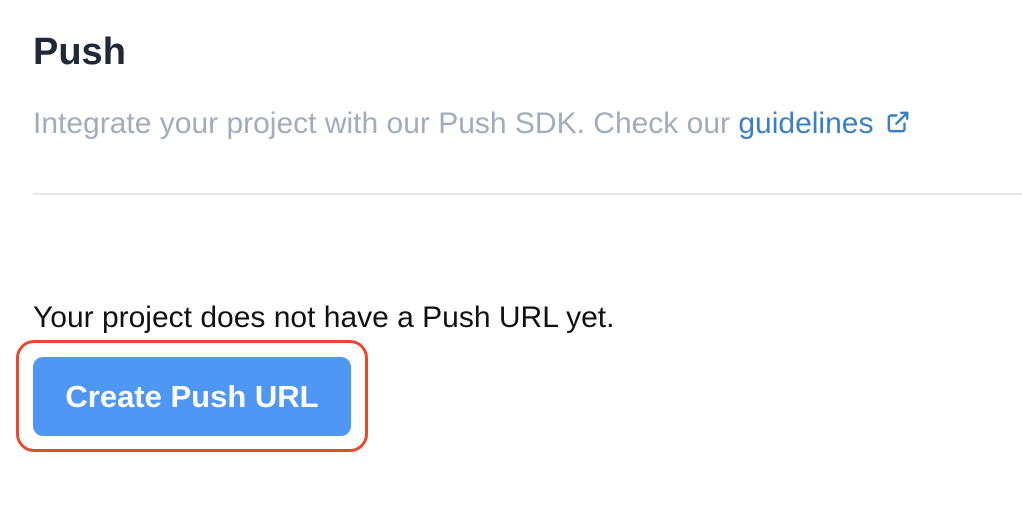 The width and height of the screenshot is (1022, 508). I want to click on guidelines-link-label: guidelines, so click(806, 123).